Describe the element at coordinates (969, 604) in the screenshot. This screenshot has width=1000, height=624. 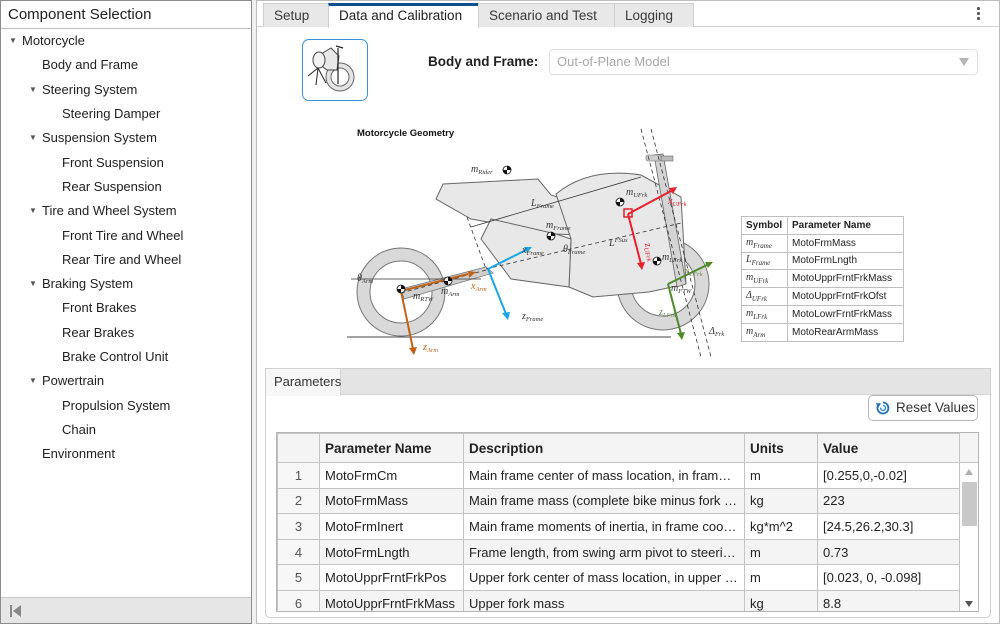
I see `scroll-down-icon` at that location.